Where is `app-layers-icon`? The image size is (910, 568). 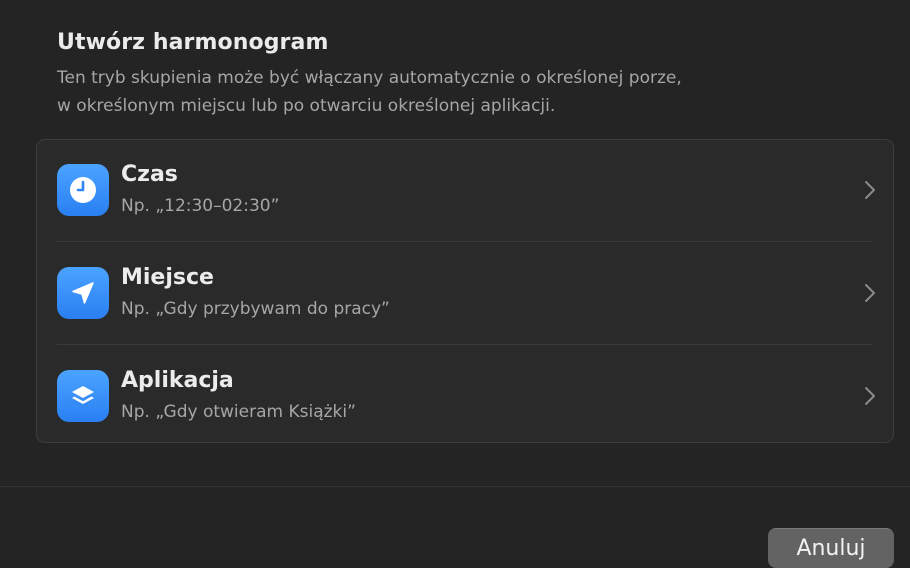 app-layers-icon is located at coordinates (83, 396).